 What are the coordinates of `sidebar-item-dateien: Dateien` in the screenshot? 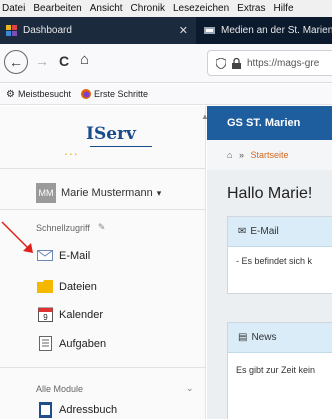 It's located at (66, 286).